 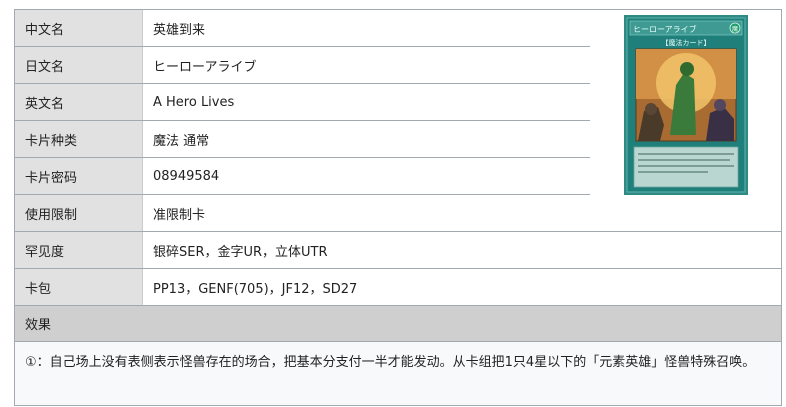 I want to click on value-rarity: 银碎SER，金字UR，立体UTR, so click(x=240, y=252).